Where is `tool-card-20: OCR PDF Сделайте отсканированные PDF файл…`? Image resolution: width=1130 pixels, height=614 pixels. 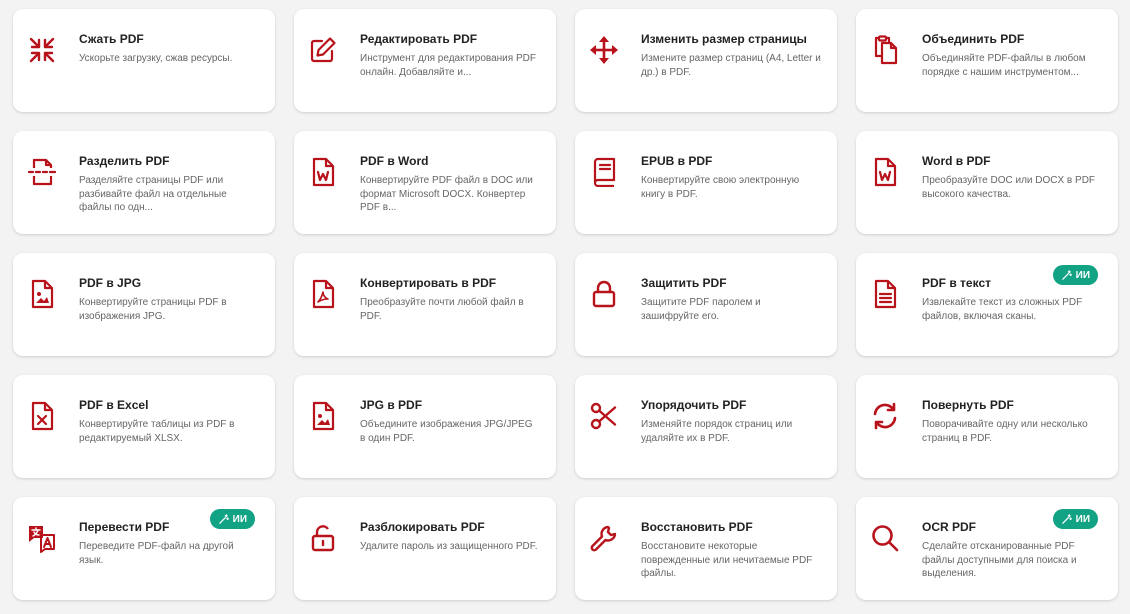 tool-card-20: OCR PDF Сделайте отсканированные PDF файл… is located at coordinates (987, 548).